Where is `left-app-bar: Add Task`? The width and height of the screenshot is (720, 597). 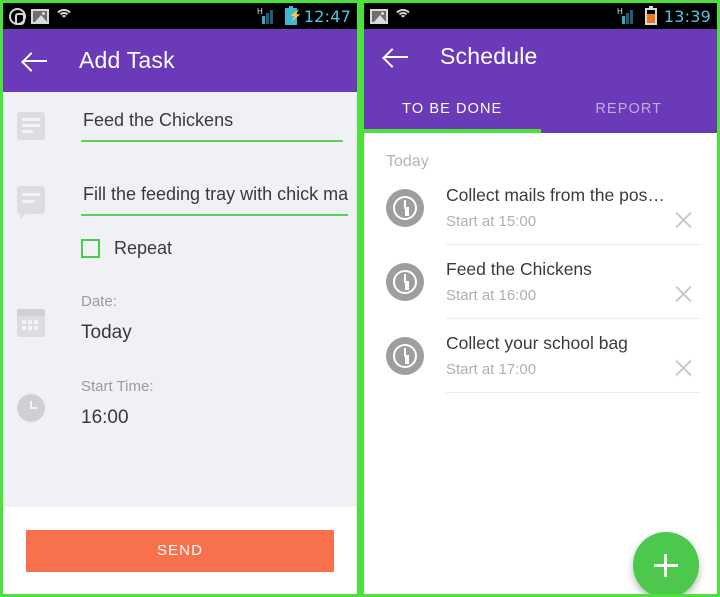
left-app-bar: Add Task is located at coordinates (180, 60).